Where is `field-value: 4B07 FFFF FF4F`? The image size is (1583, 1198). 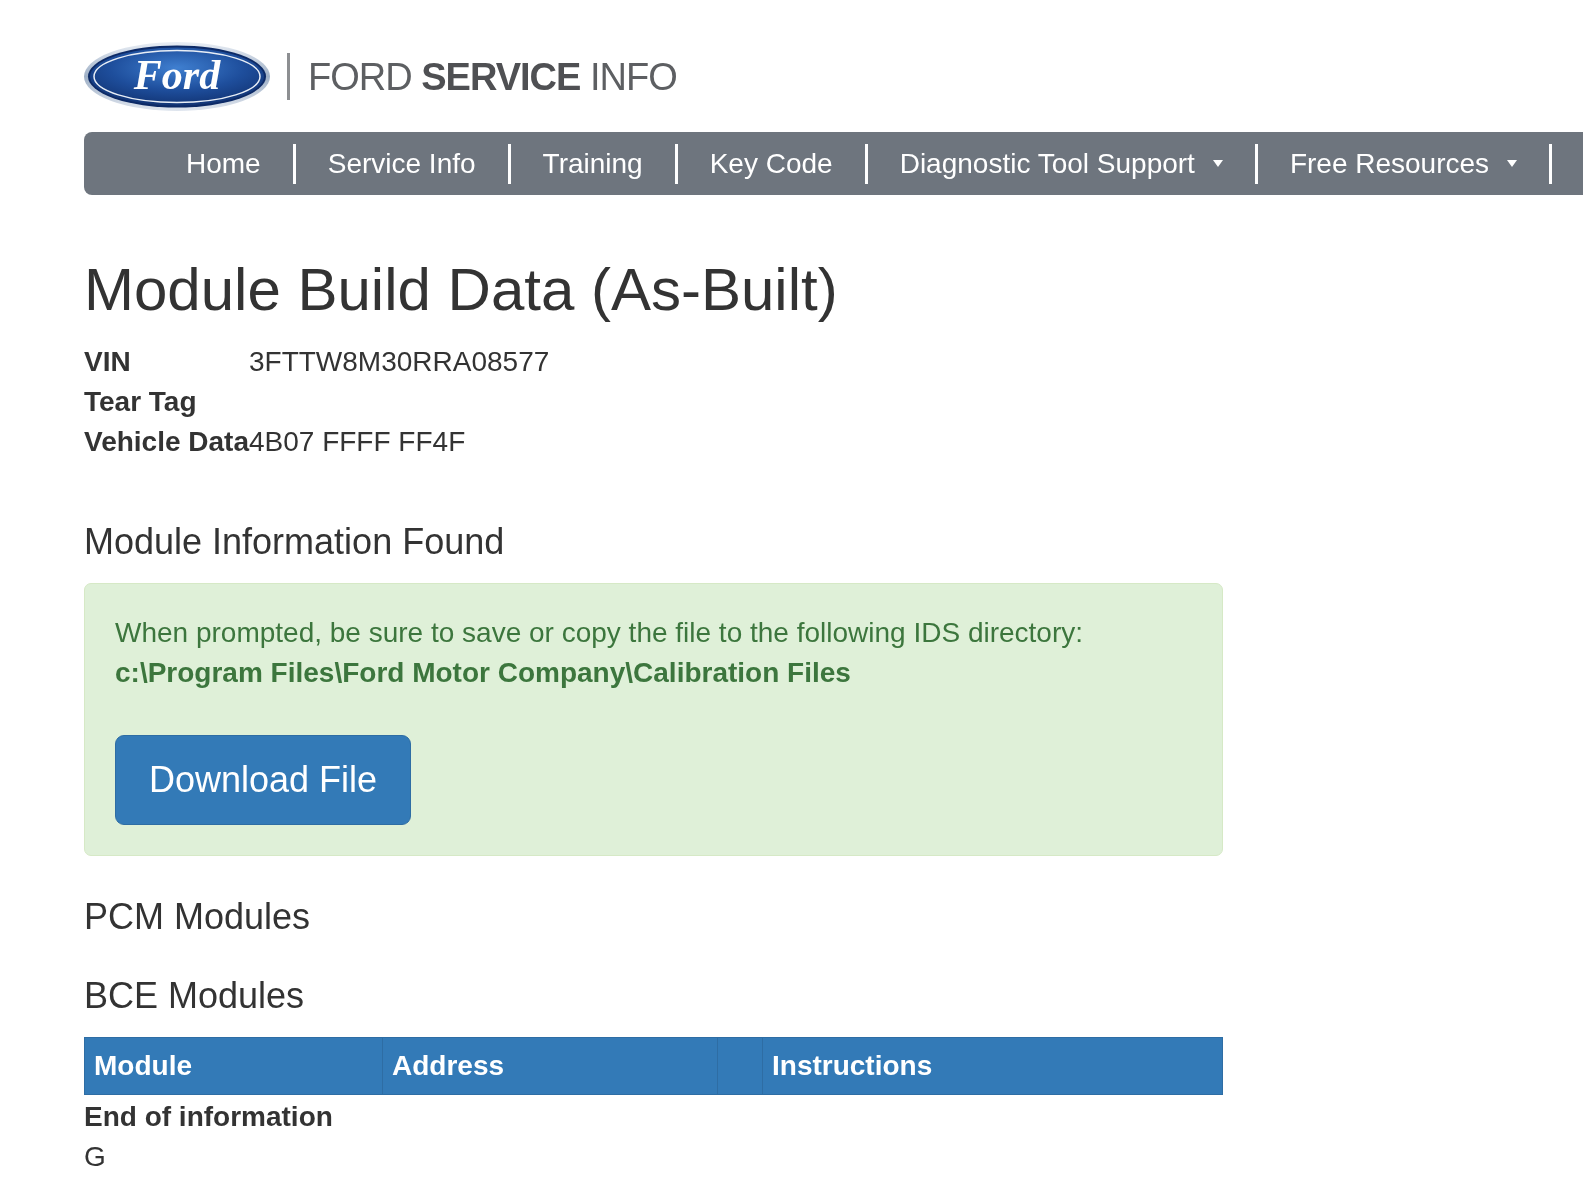
field-value: 4B07 FFFF FF4F is located at coordinates (358, 442).